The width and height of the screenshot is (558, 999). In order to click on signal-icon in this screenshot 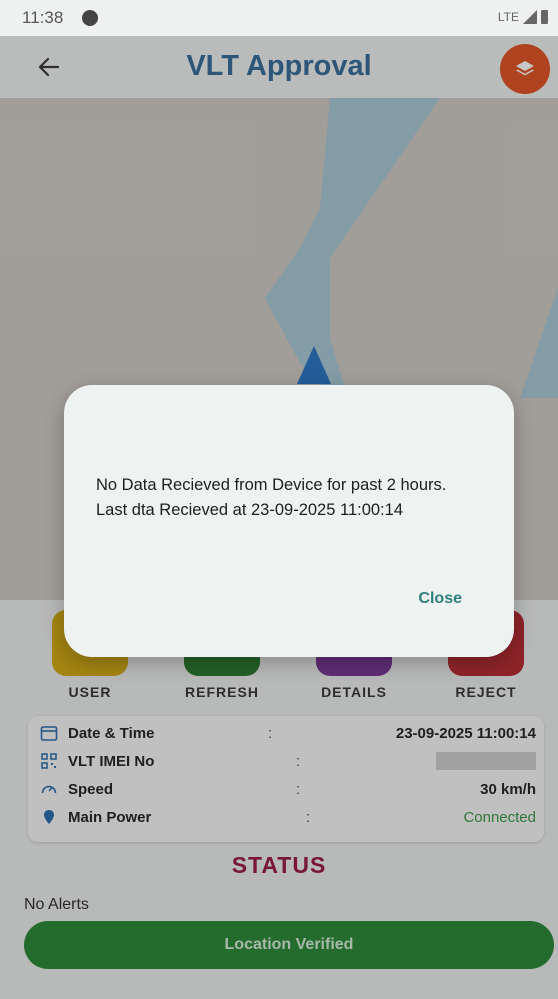, I will do `click(530, 17)`.